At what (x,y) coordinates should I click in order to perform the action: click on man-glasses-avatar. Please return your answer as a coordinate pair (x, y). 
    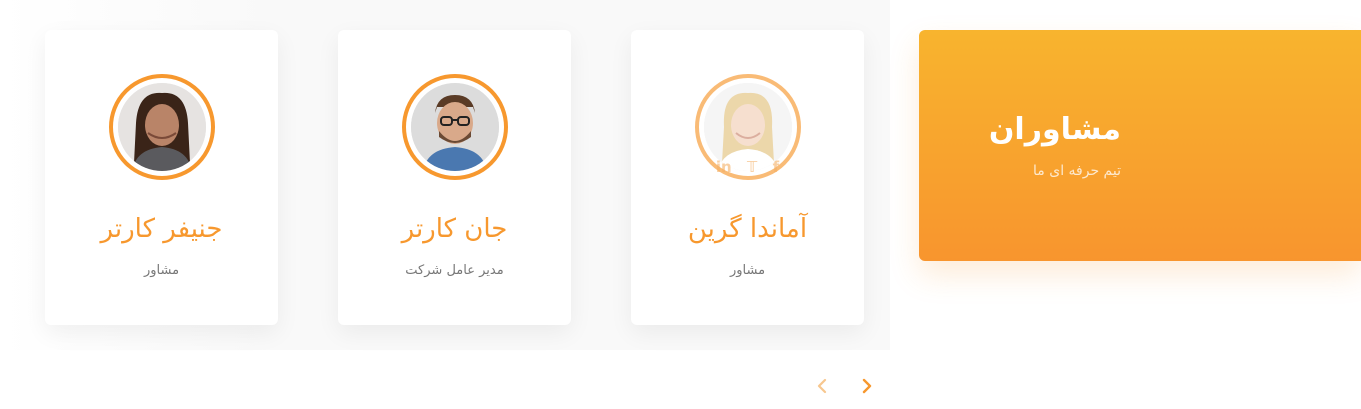
    Looking at the image, I should click on (454, 127).